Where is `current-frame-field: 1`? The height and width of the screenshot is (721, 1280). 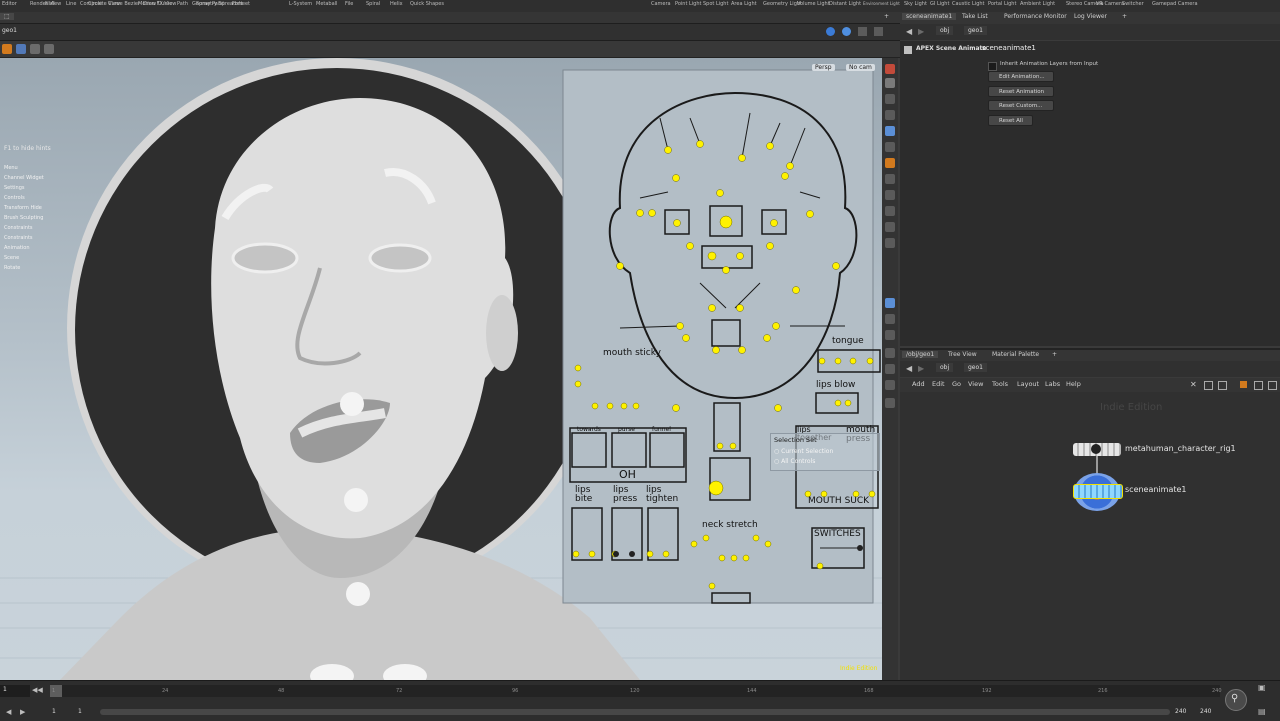
current-frame-field: 1 is located at coordinates (5, 689).